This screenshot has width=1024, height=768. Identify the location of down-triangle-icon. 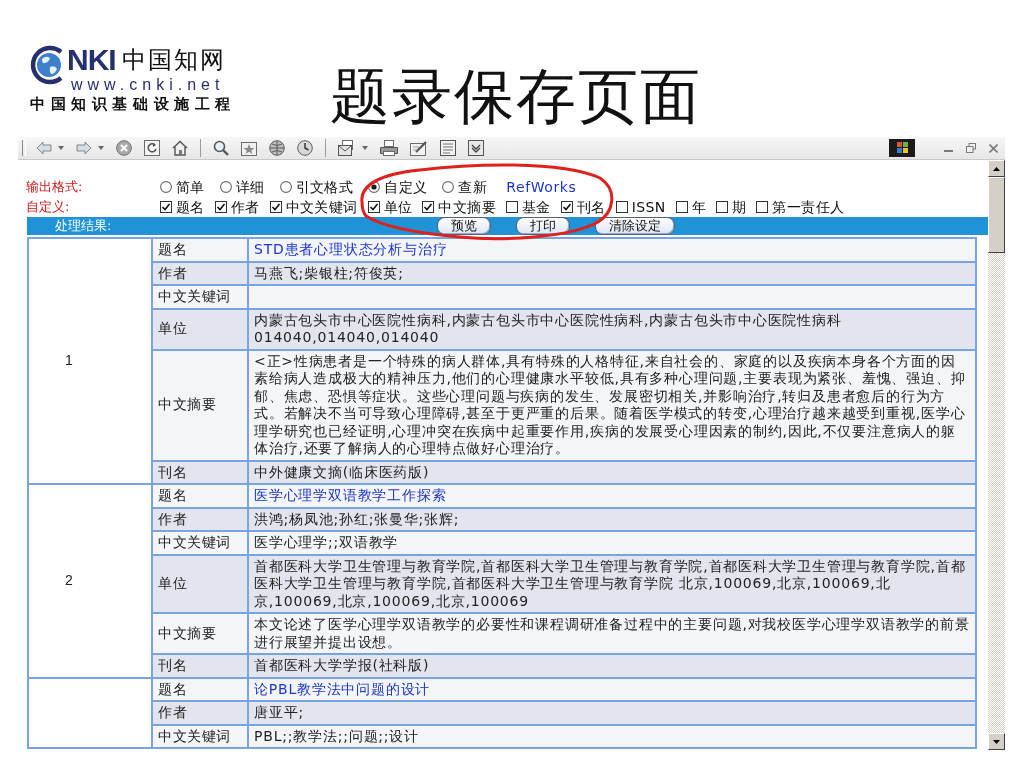
(996, 741).